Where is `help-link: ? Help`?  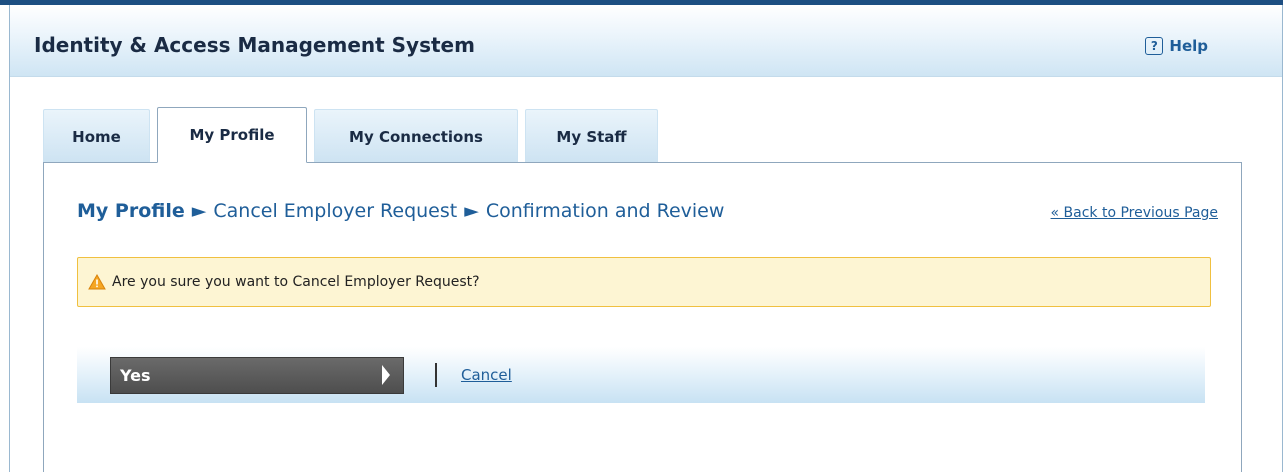 help-link: ? Help is located at coordinates (1176, 46).